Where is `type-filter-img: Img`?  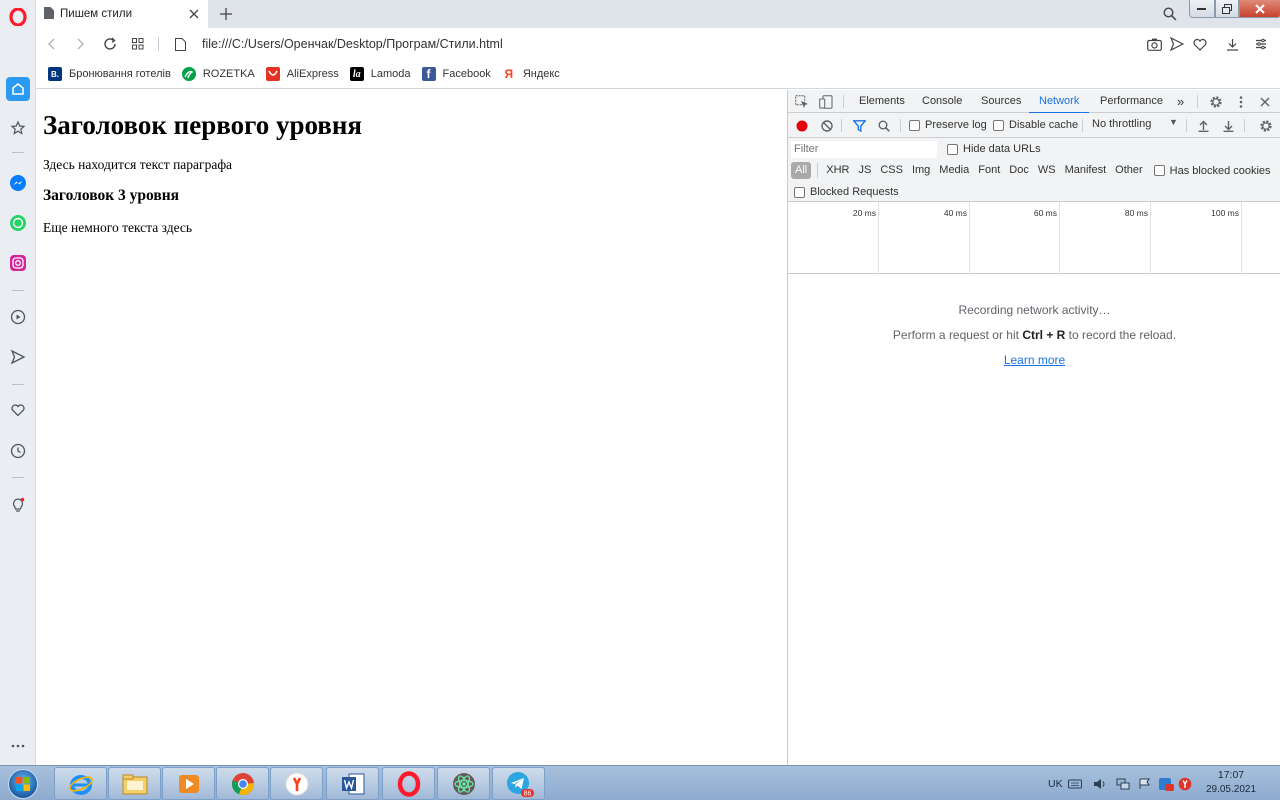 type-filter-img: Img is located at coordinates (921, 170).